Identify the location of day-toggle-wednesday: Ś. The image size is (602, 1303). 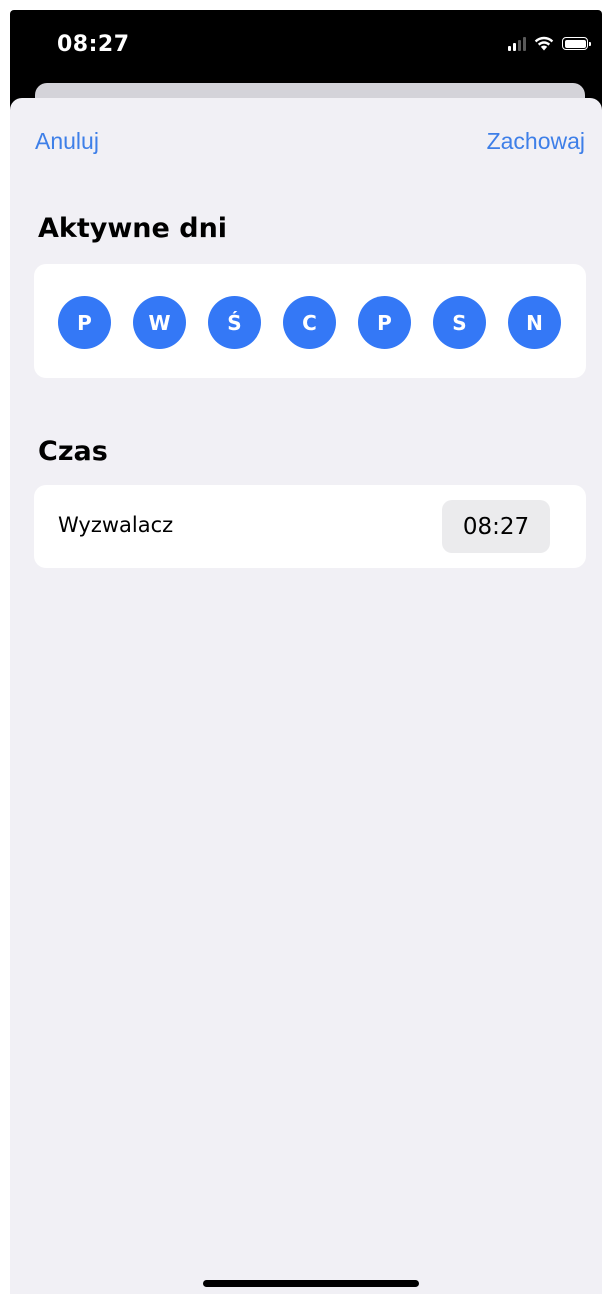
(234, 322).